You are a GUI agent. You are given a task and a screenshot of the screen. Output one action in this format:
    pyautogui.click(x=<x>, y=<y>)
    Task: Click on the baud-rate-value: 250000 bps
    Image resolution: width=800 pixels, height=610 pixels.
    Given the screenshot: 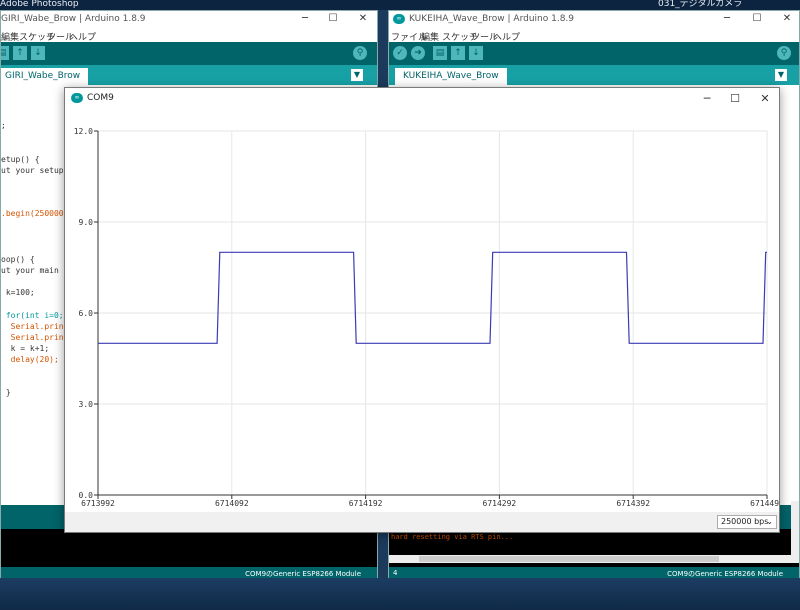 What is the action you would take?
    pyautogui.click(x=745, y=521)
    